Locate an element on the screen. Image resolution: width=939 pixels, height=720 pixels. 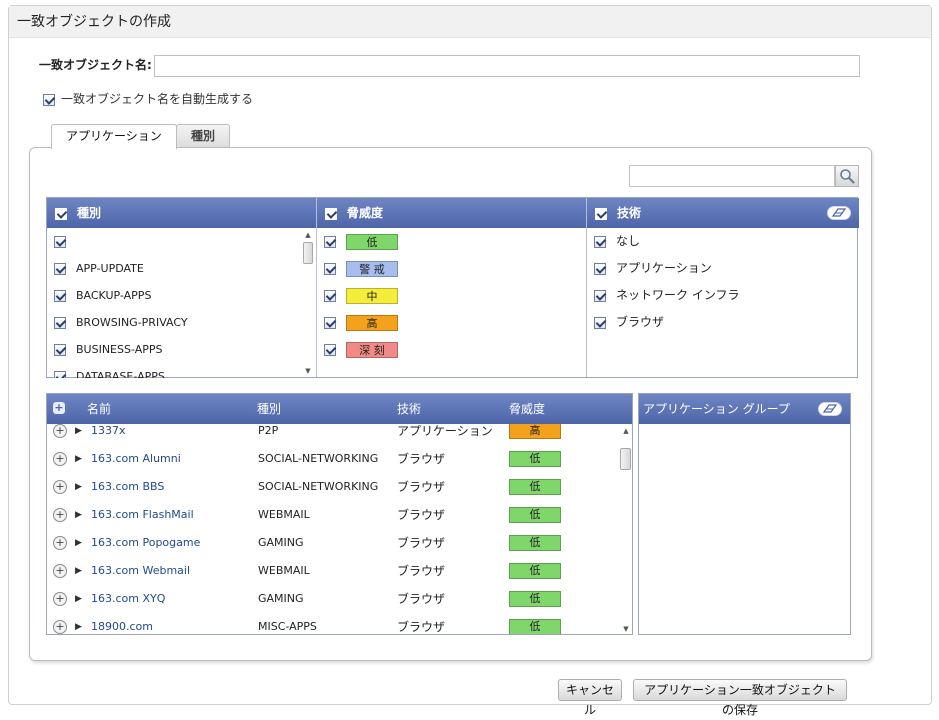
technology-filter-column: 技術 なし アプリケーション ネットワーク インフラ ブラウザ is located at coordinates (723, 287).